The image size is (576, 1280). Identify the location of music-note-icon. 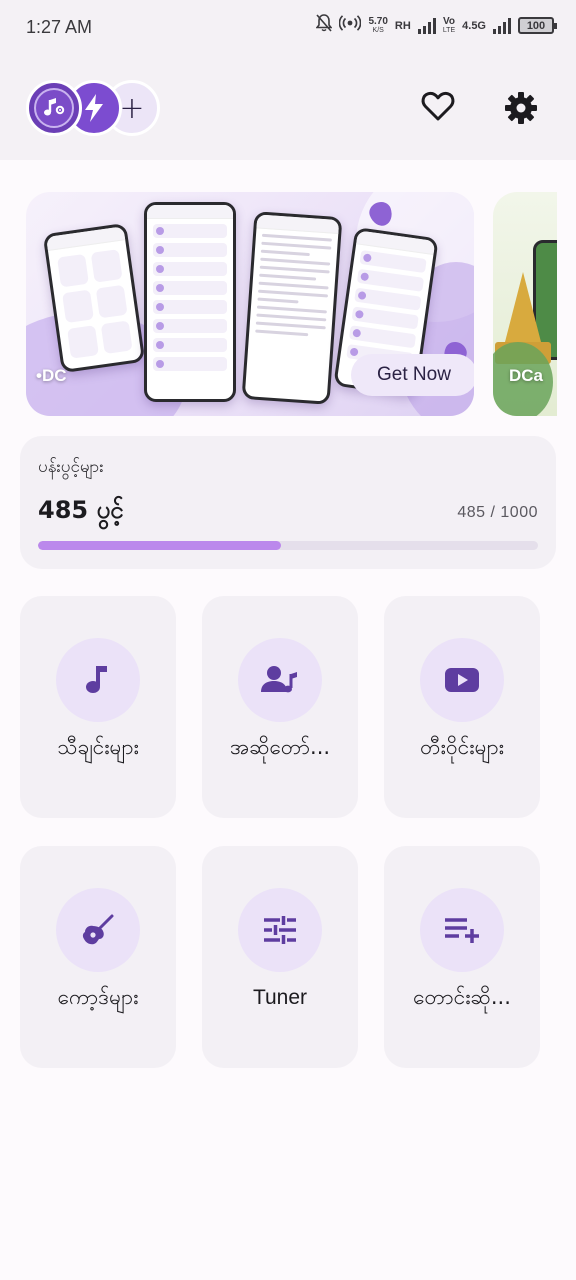
(96, 679).